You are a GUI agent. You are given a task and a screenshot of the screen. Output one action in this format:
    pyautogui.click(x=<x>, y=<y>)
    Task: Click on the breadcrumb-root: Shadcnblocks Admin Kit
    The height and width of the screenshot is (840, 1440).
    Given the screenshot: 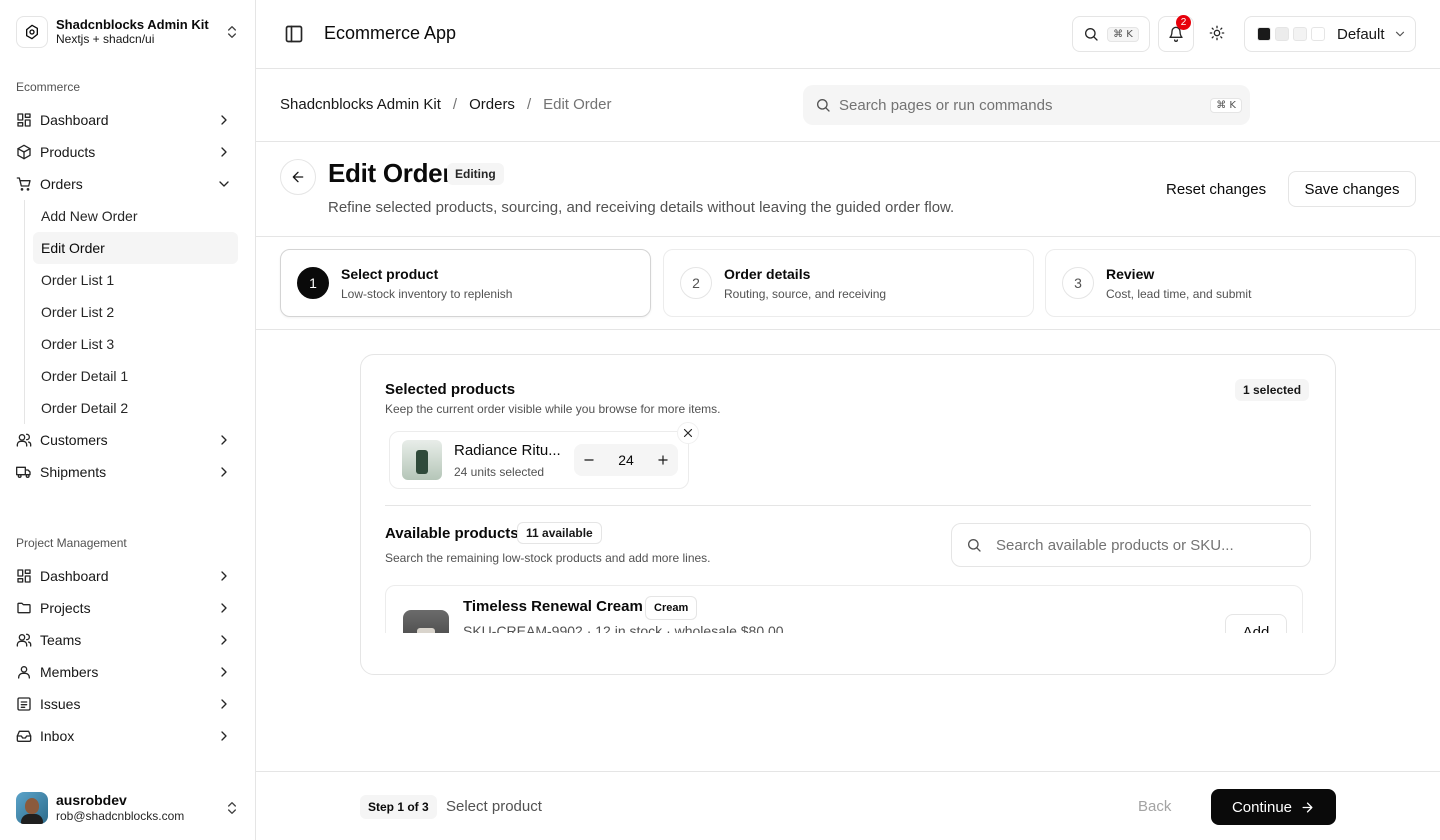 What is the action you would take?
    pyautogui.click(x=360, y=104)
    